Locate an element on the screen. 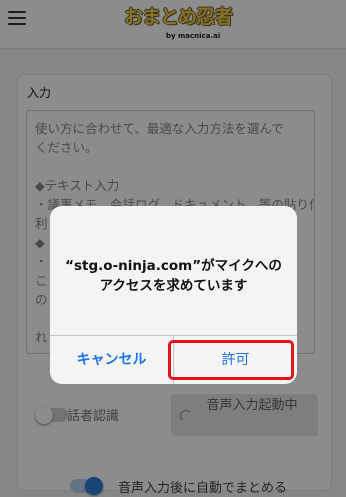  cancel-button: キャンセル is located at coordinates (111, 360).